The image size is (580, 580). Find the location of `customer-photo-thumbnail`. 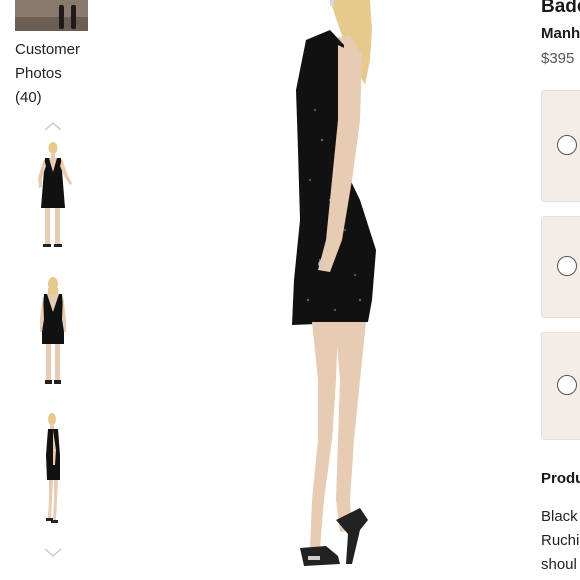

customer-photo-thumbnail is located at coordinates (51, 15).